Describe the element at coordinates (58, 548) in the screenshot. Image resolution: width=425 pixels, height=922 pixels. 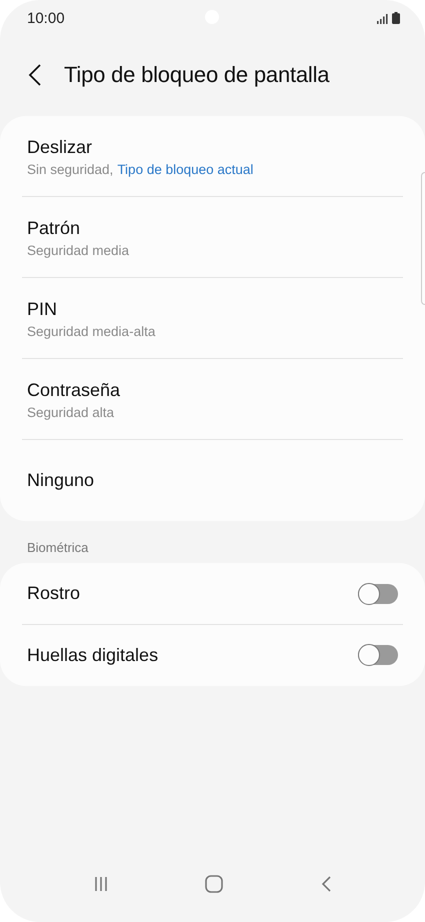
I see `section-heading: Biométrica` at that location.